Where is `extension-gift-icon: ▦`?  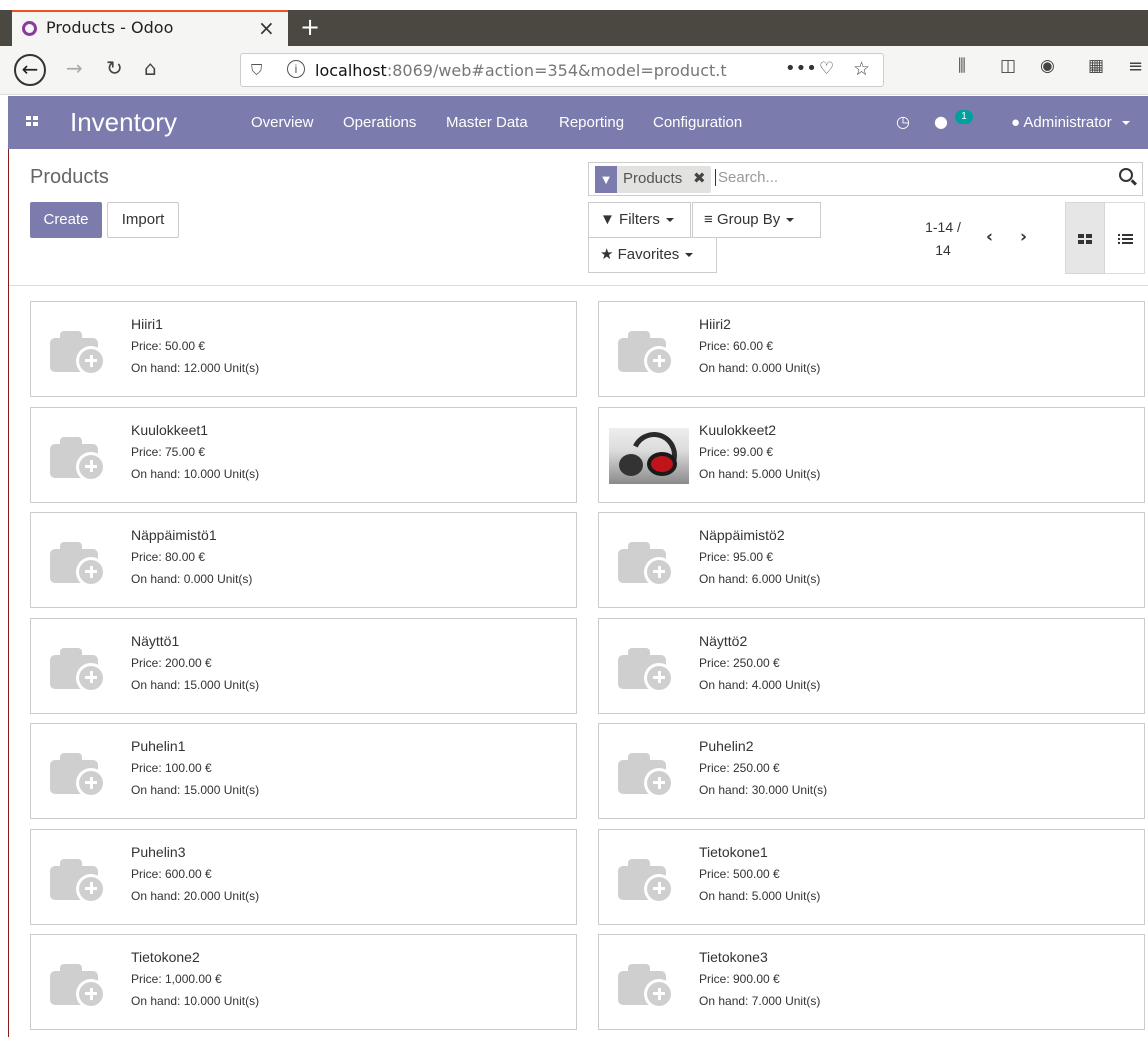
extension-gift-icon: ▦ is located at coordinates (1096, 66).